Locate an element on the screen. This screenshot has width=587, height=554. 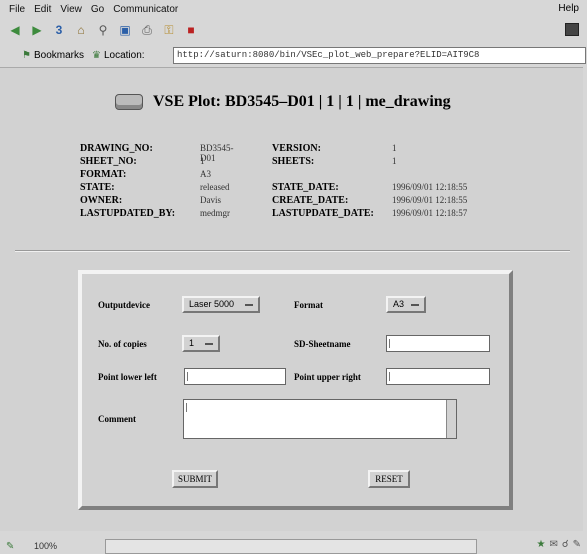
location-icon: ♛ is located at coordinates (96, 55).